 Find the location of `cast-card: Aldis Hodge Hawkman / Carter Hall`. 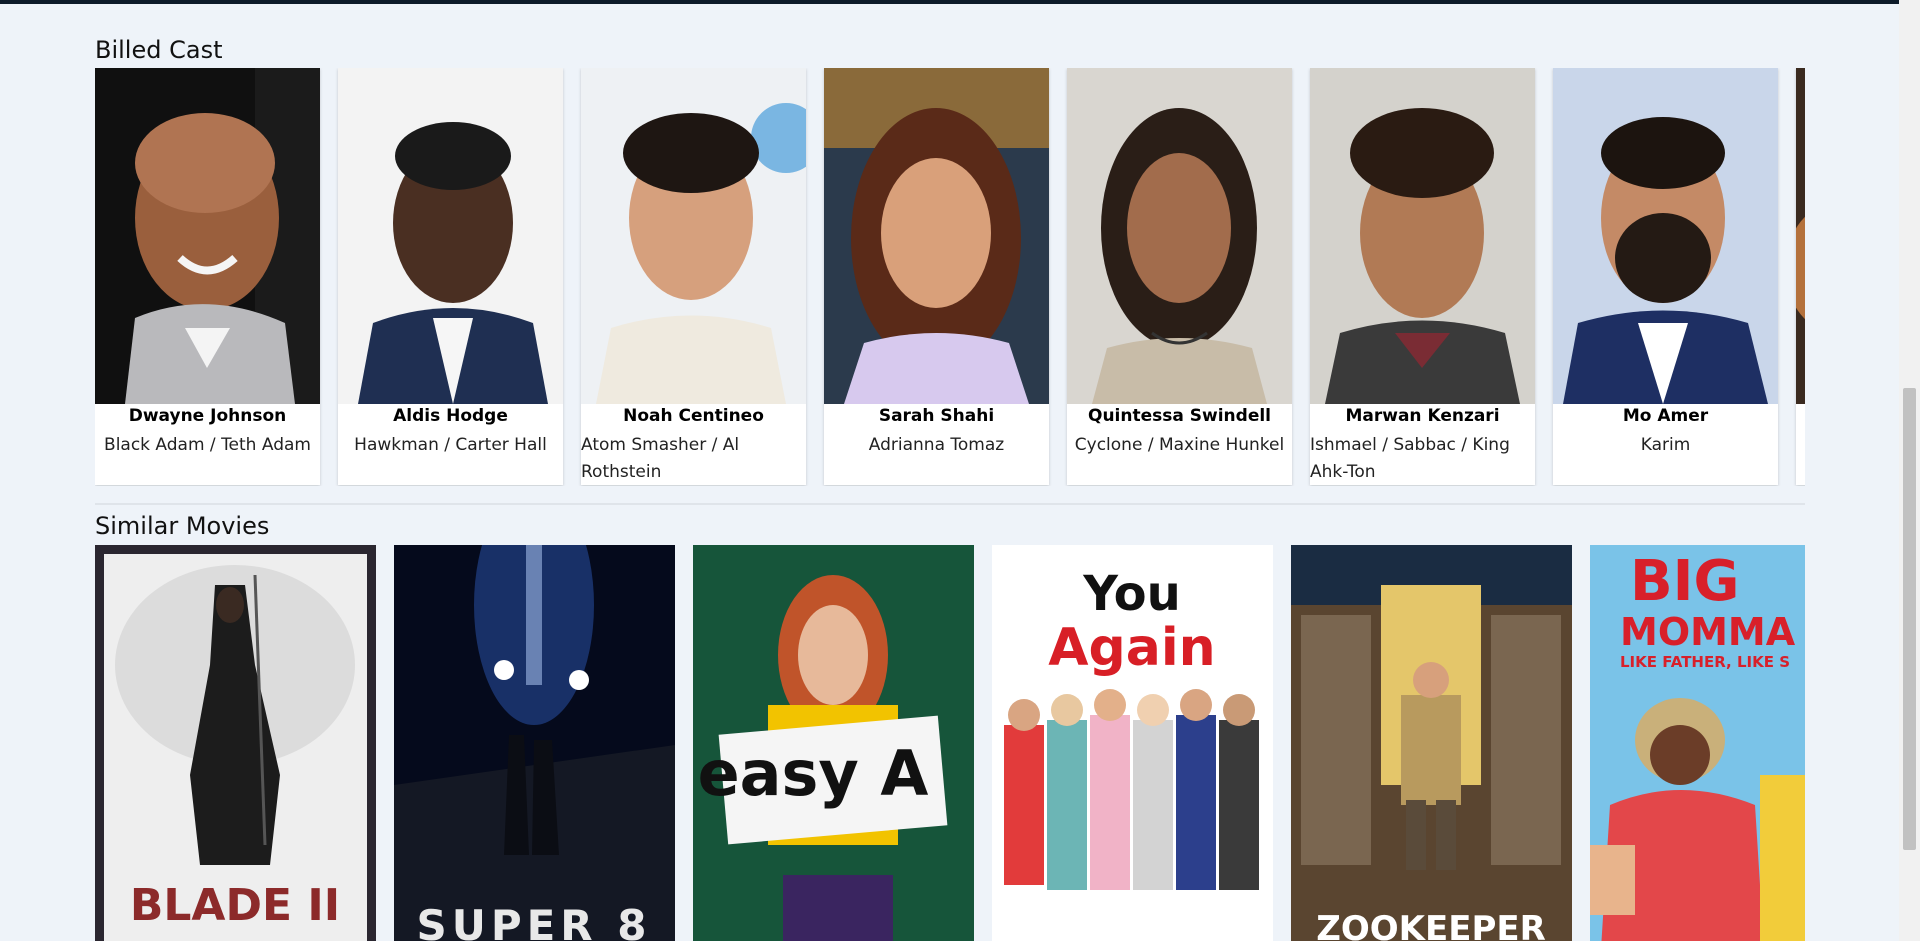

cast-card: Aldis Hodge Hawkman / Carter Hall is located at coordinates (450, 276).